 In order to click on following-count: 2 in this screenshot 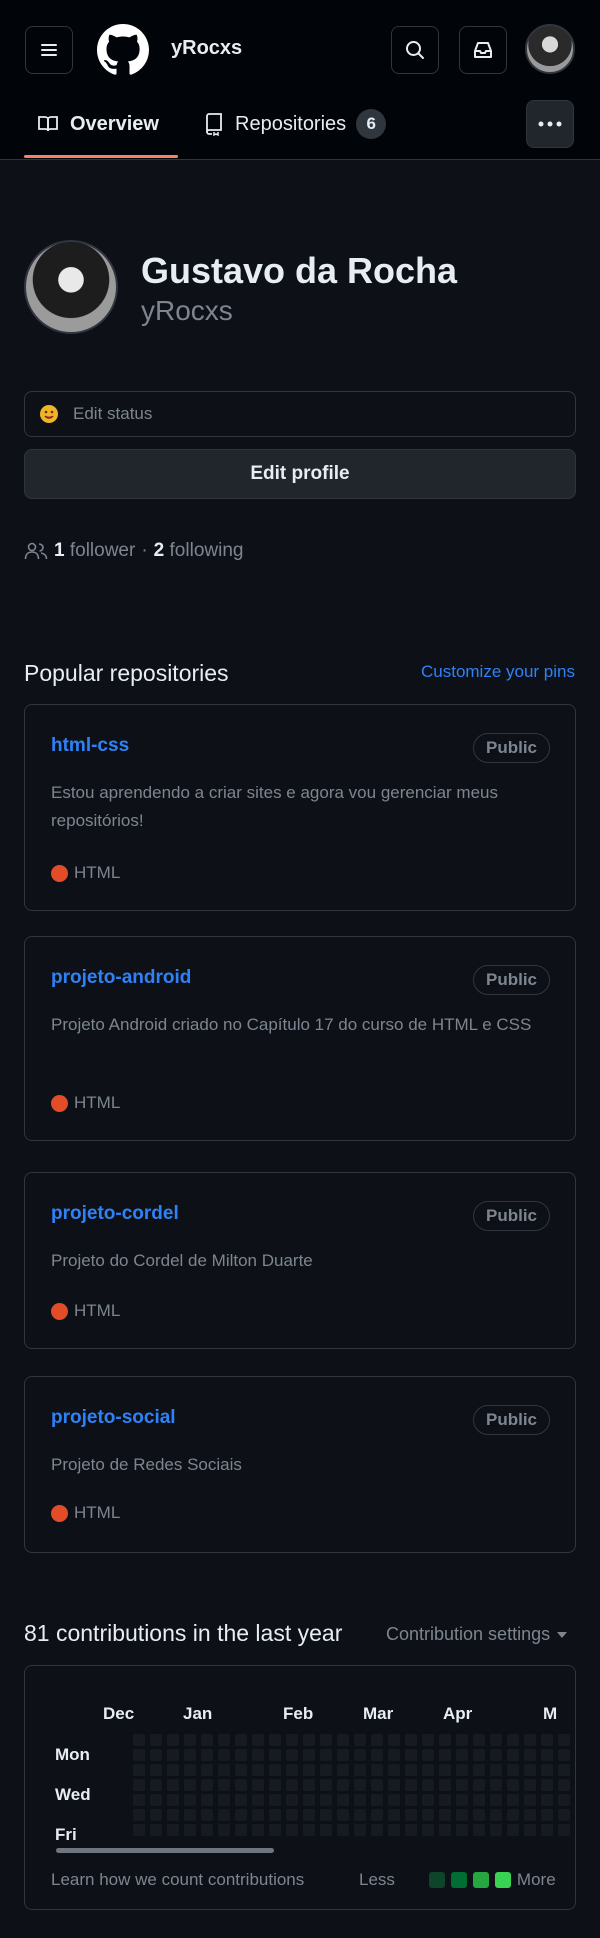, I will do `click(159, 550)`.